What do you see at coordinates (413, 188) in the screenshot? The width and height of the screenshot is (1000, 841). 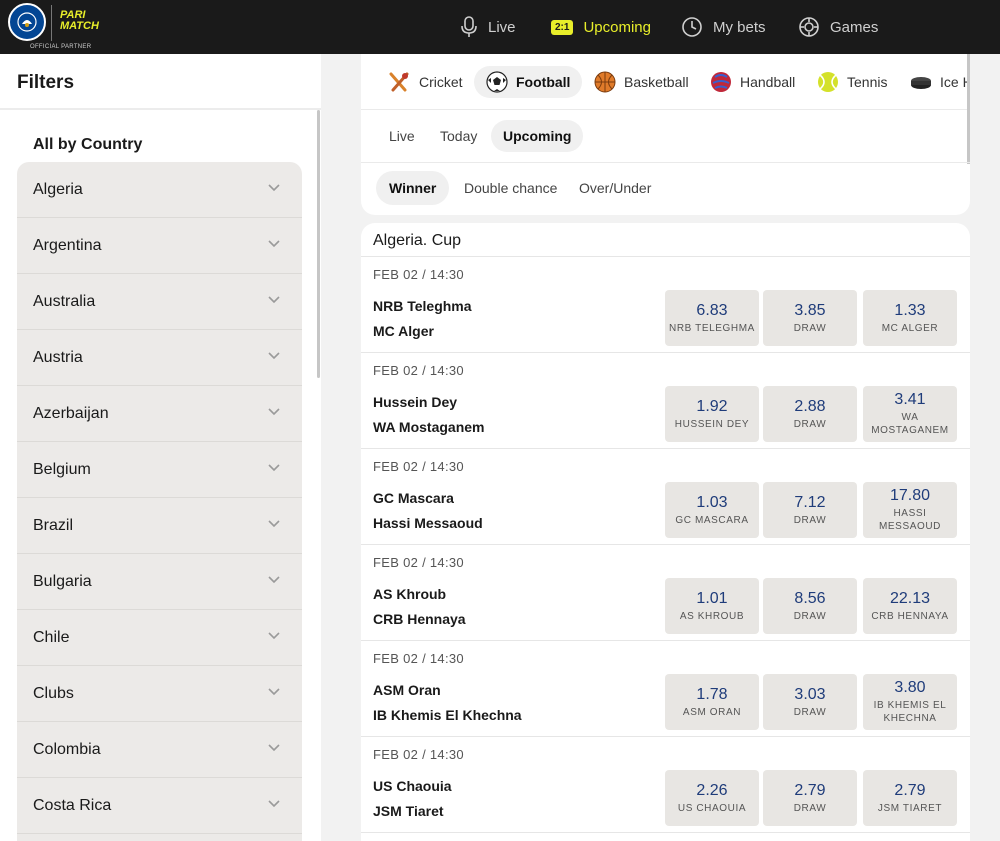 I see `tab-winner: Winner` at bounding box center [413, 188].